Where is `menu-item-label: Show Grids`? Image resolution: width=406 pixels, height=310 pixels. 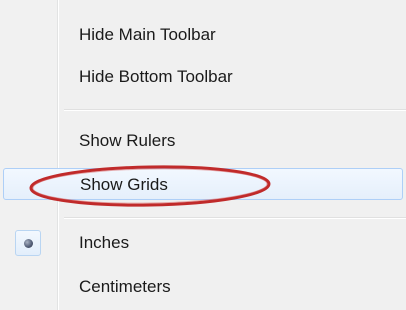
menu-item-label: Show Grids is located at coordinates (124, 184).